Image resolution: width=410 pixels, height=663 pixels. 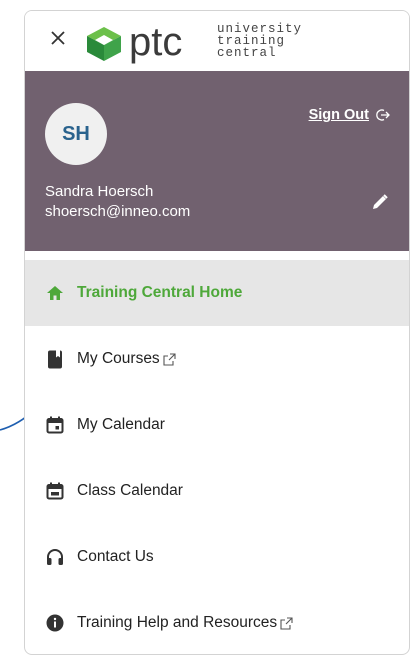 I want to click on panel-header: ptc university training central, so click(x=217, y=41).